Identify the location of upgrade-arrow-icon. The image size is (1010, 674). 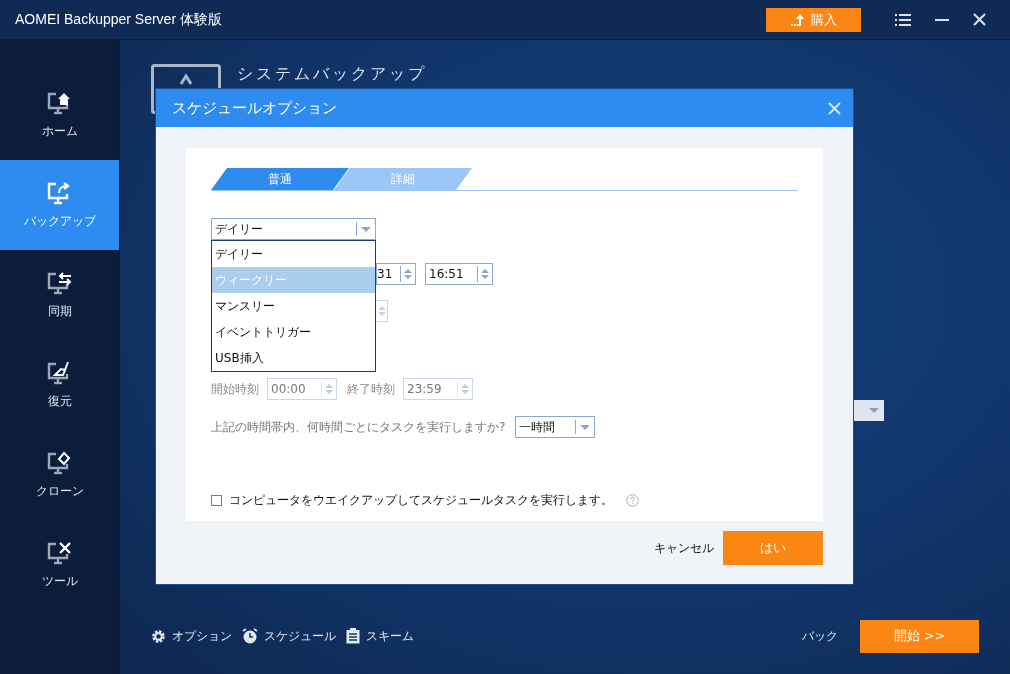
(798, 19).